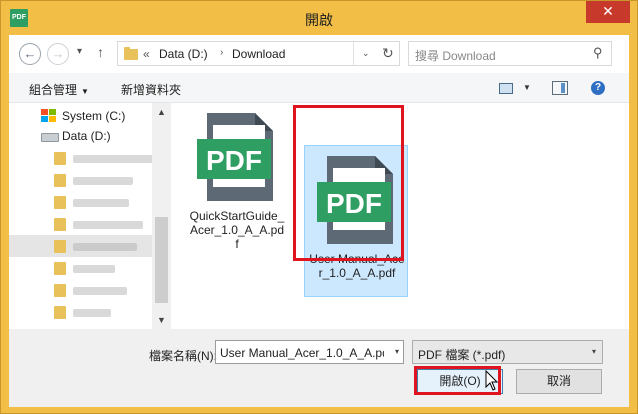  Describe the element at coordinates (598, 53) in the screenshot. I see `search-icon: ⚲` at that location.